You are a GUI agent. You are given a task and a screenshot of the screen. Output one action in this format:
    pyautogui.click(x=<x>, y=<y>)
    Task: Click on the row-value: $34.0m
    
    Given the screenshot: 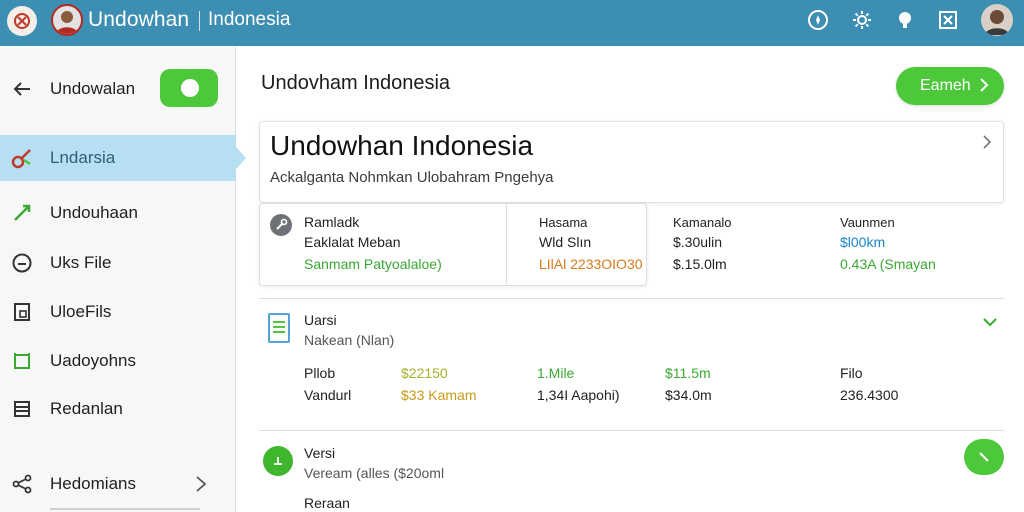 What is the action you would take?
    pyautogui.click(x=688, y=395)
    